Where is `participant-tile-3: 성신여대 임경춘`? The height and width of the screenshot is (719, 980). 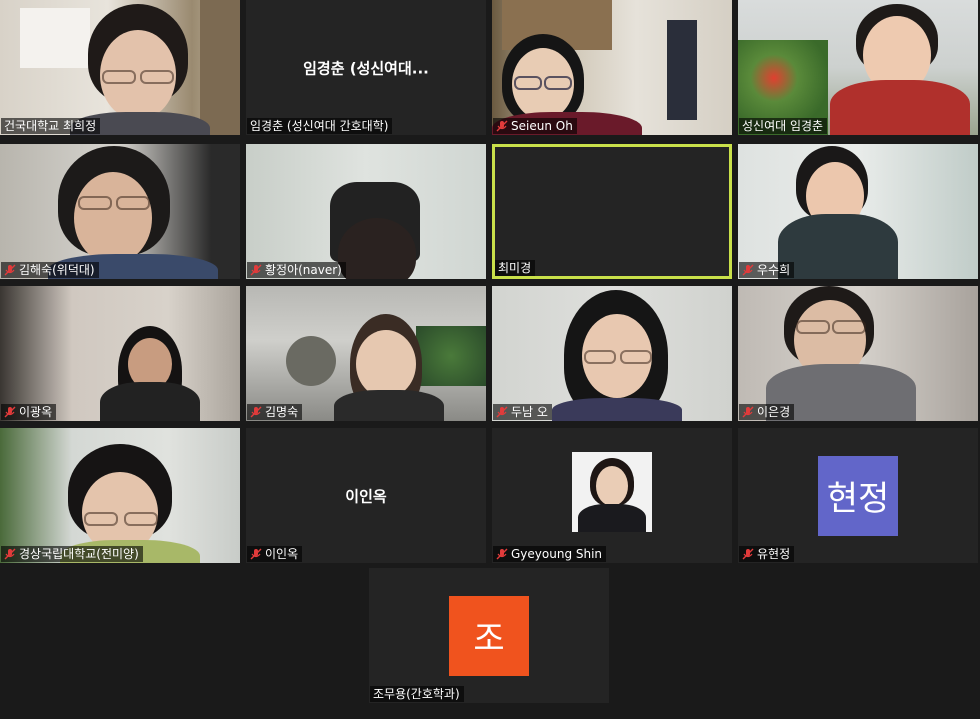 participant-tile-3: 성신여대 임경춘 is located at coordinates (858, 67).